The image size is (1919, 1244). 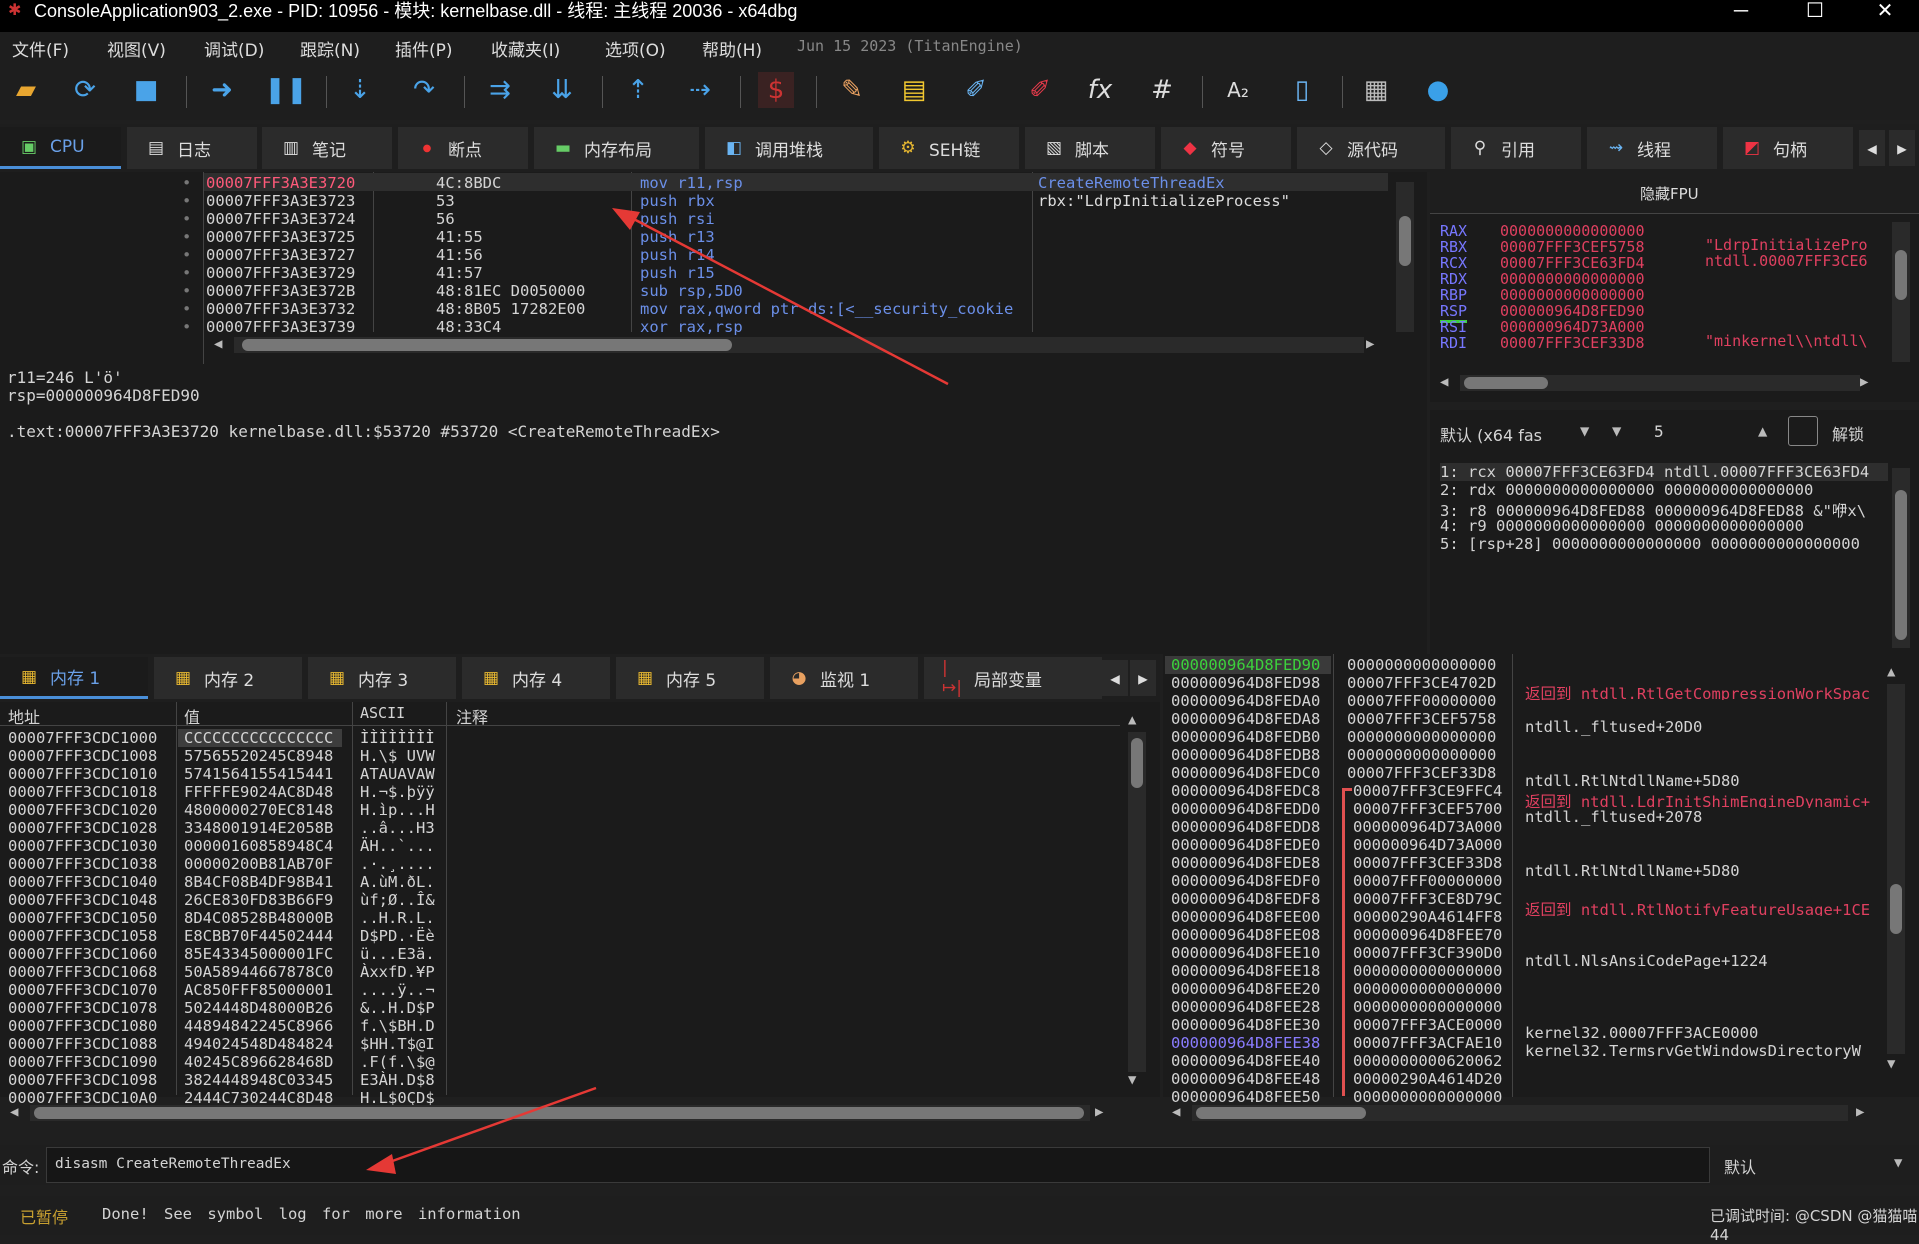 I want to click on menu-trace: 跟踪(N), so click(x=330, y=48).